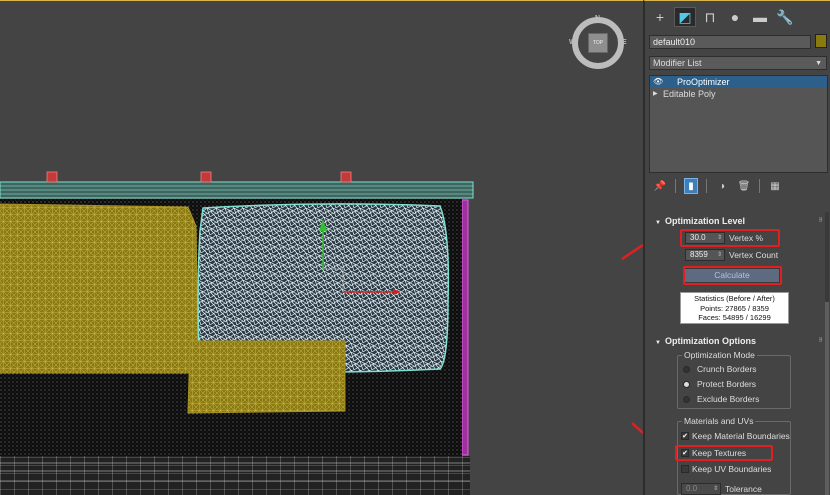 This screenshot has width=830, height=495. Describe the element at coordinates (713, 453) in the screenshot. I see `checkbox-keep-textures: ✔ Keep Textures` at that location.